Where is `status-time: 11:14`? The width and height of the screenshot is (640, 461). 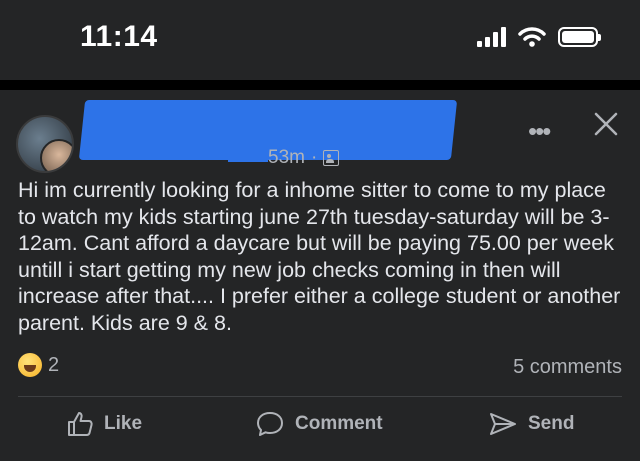
status-time: 11:14 is located at coordinates (119, 36).